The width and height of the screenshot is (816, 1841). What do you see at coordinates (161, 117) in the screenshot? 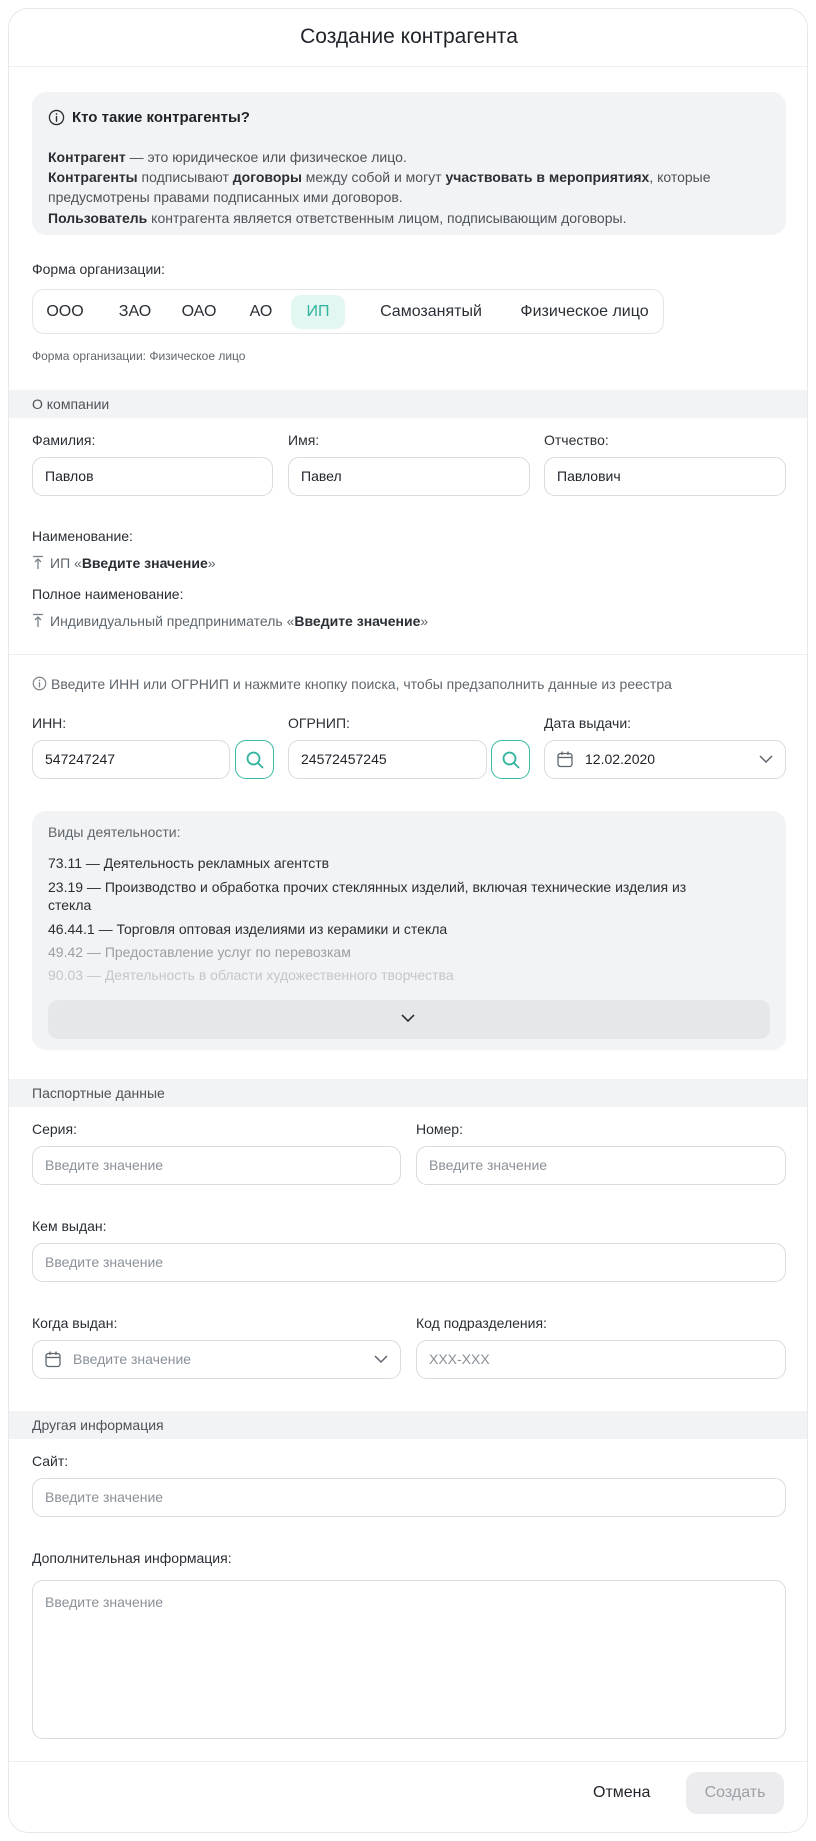
I see `info-title: Кто такие контрагенты?` at bounding box center [161, 117].